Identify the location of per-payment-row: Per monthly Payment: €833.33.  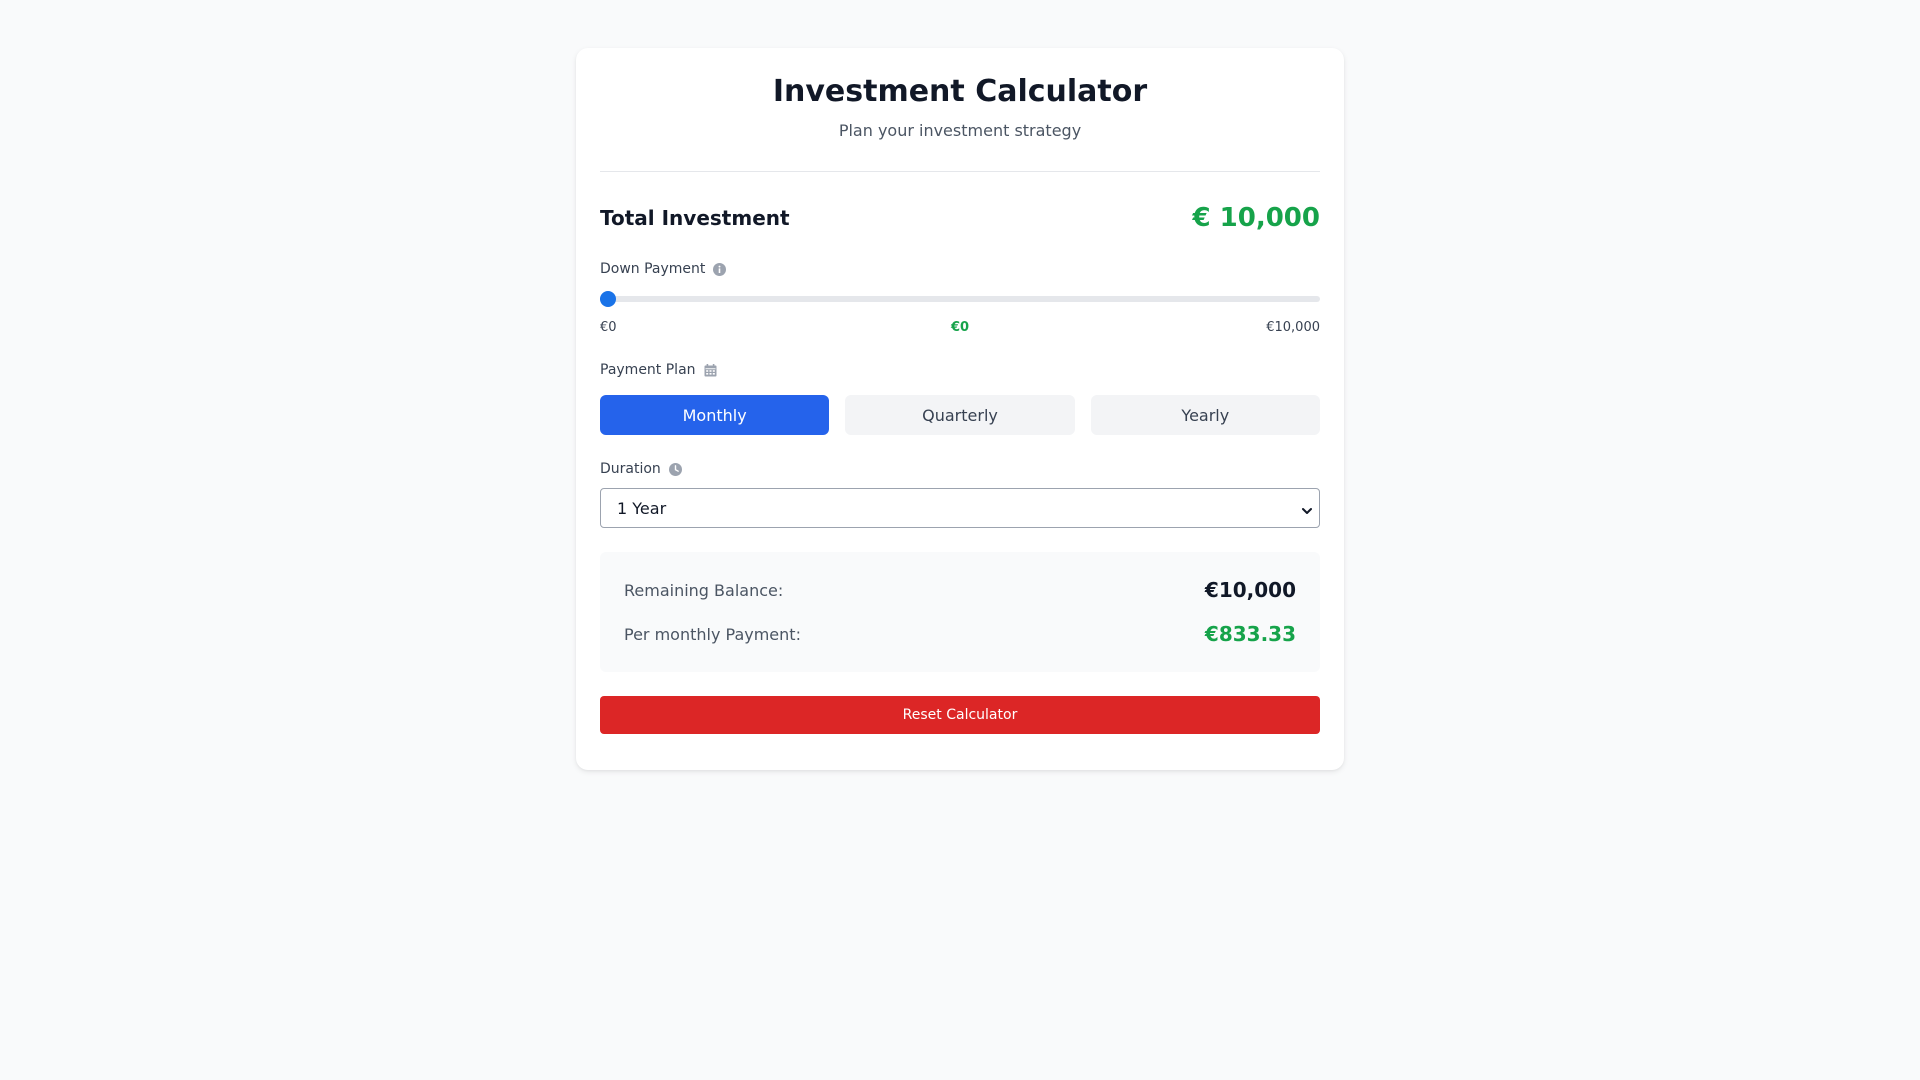
(960, 634).